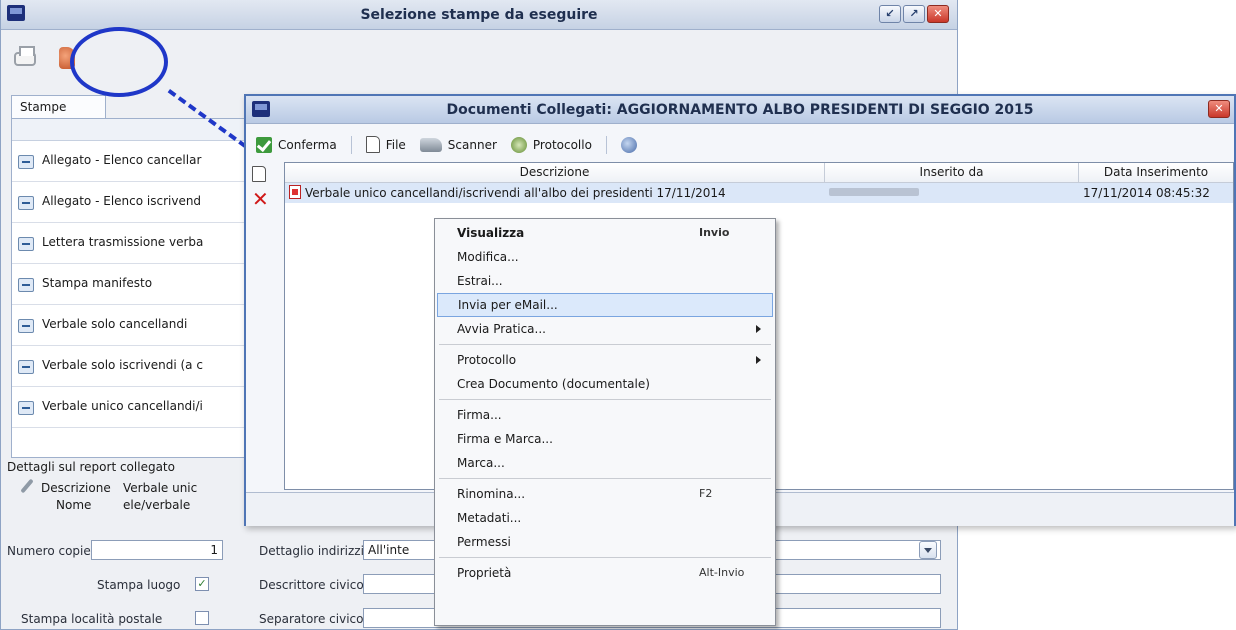 The width and height of the screenshot is (1236, 630). What do you see at coordinates (1219, 109) in the screenshot?
I see `dialog-close-button: ✕` at bounding box center [1219, 109].